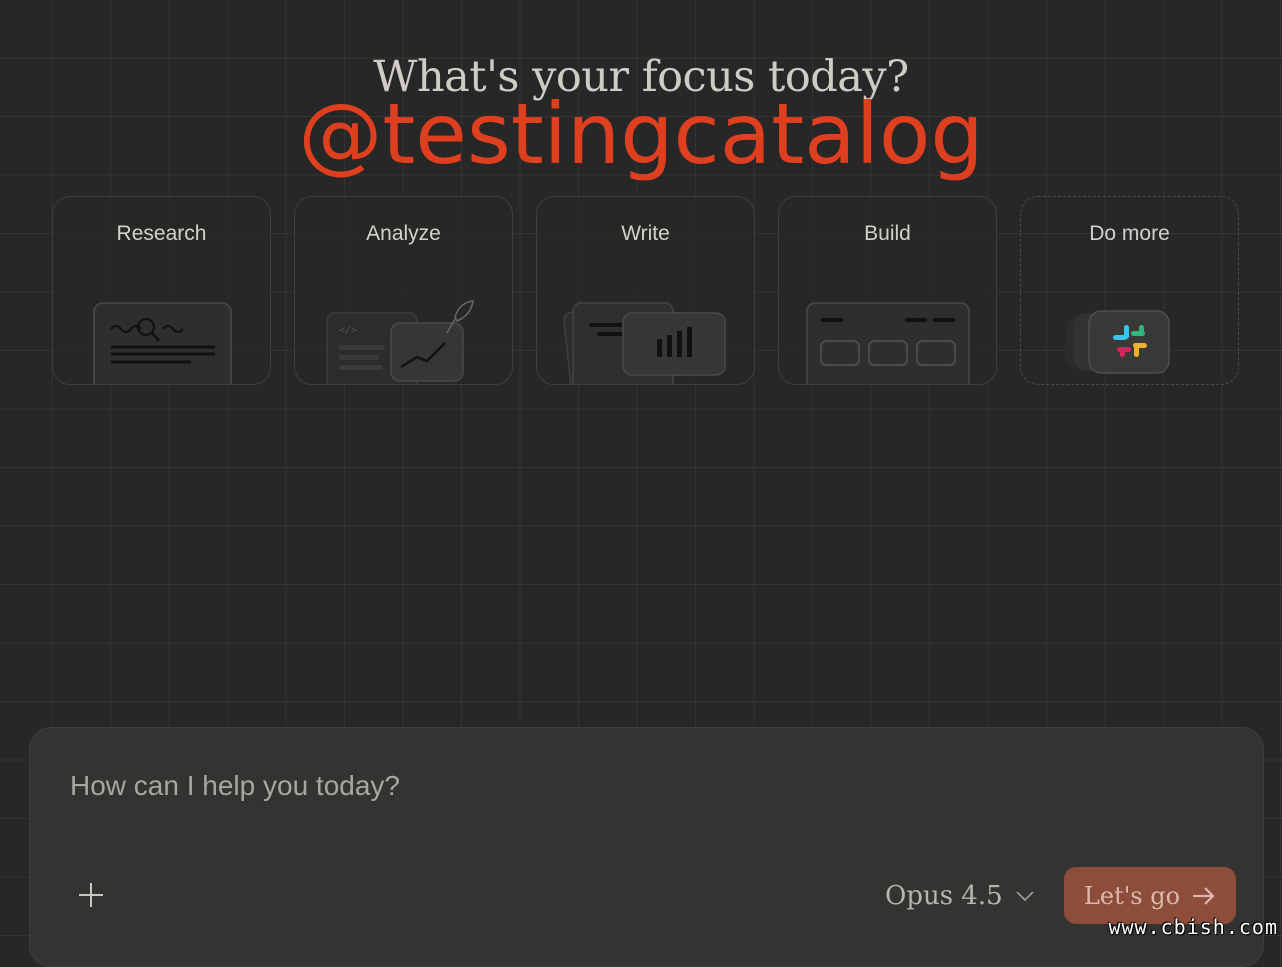  Describe the element at coordinates (887, 290) in the screenshot. I see `card-build: Build` at that location.